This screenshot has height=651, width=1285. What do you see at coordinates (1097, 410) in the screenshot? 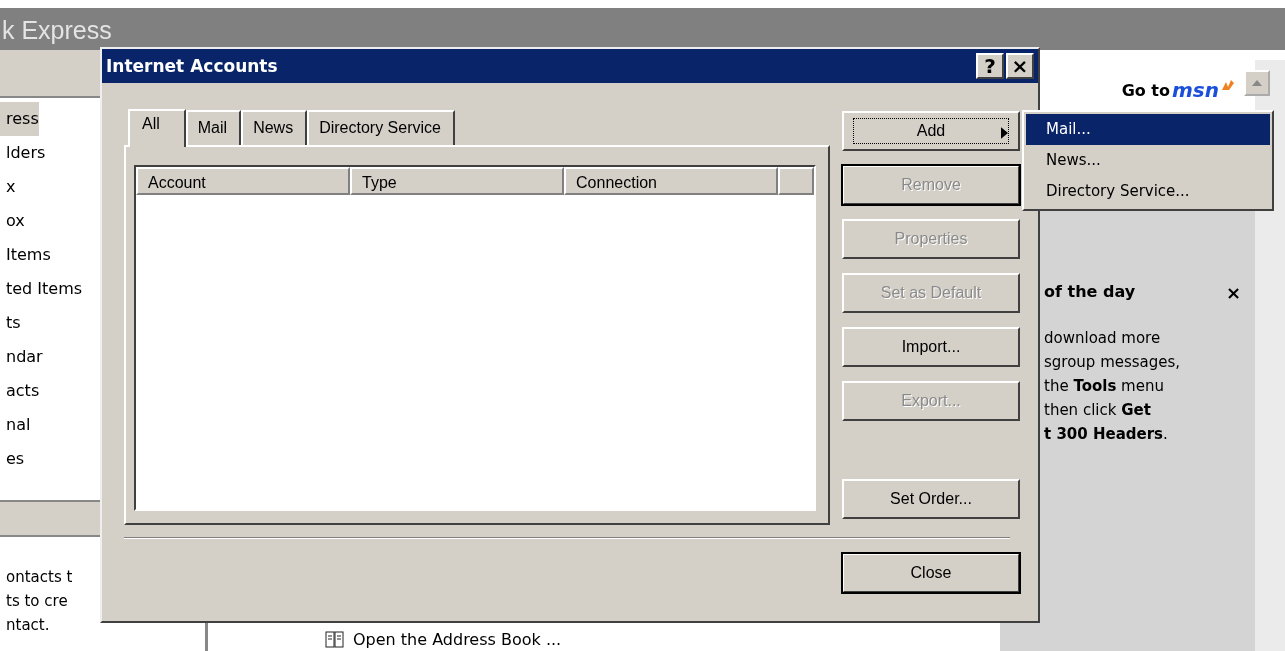
I see `tip-text: then click Get` at bounding box center [1097, 410].